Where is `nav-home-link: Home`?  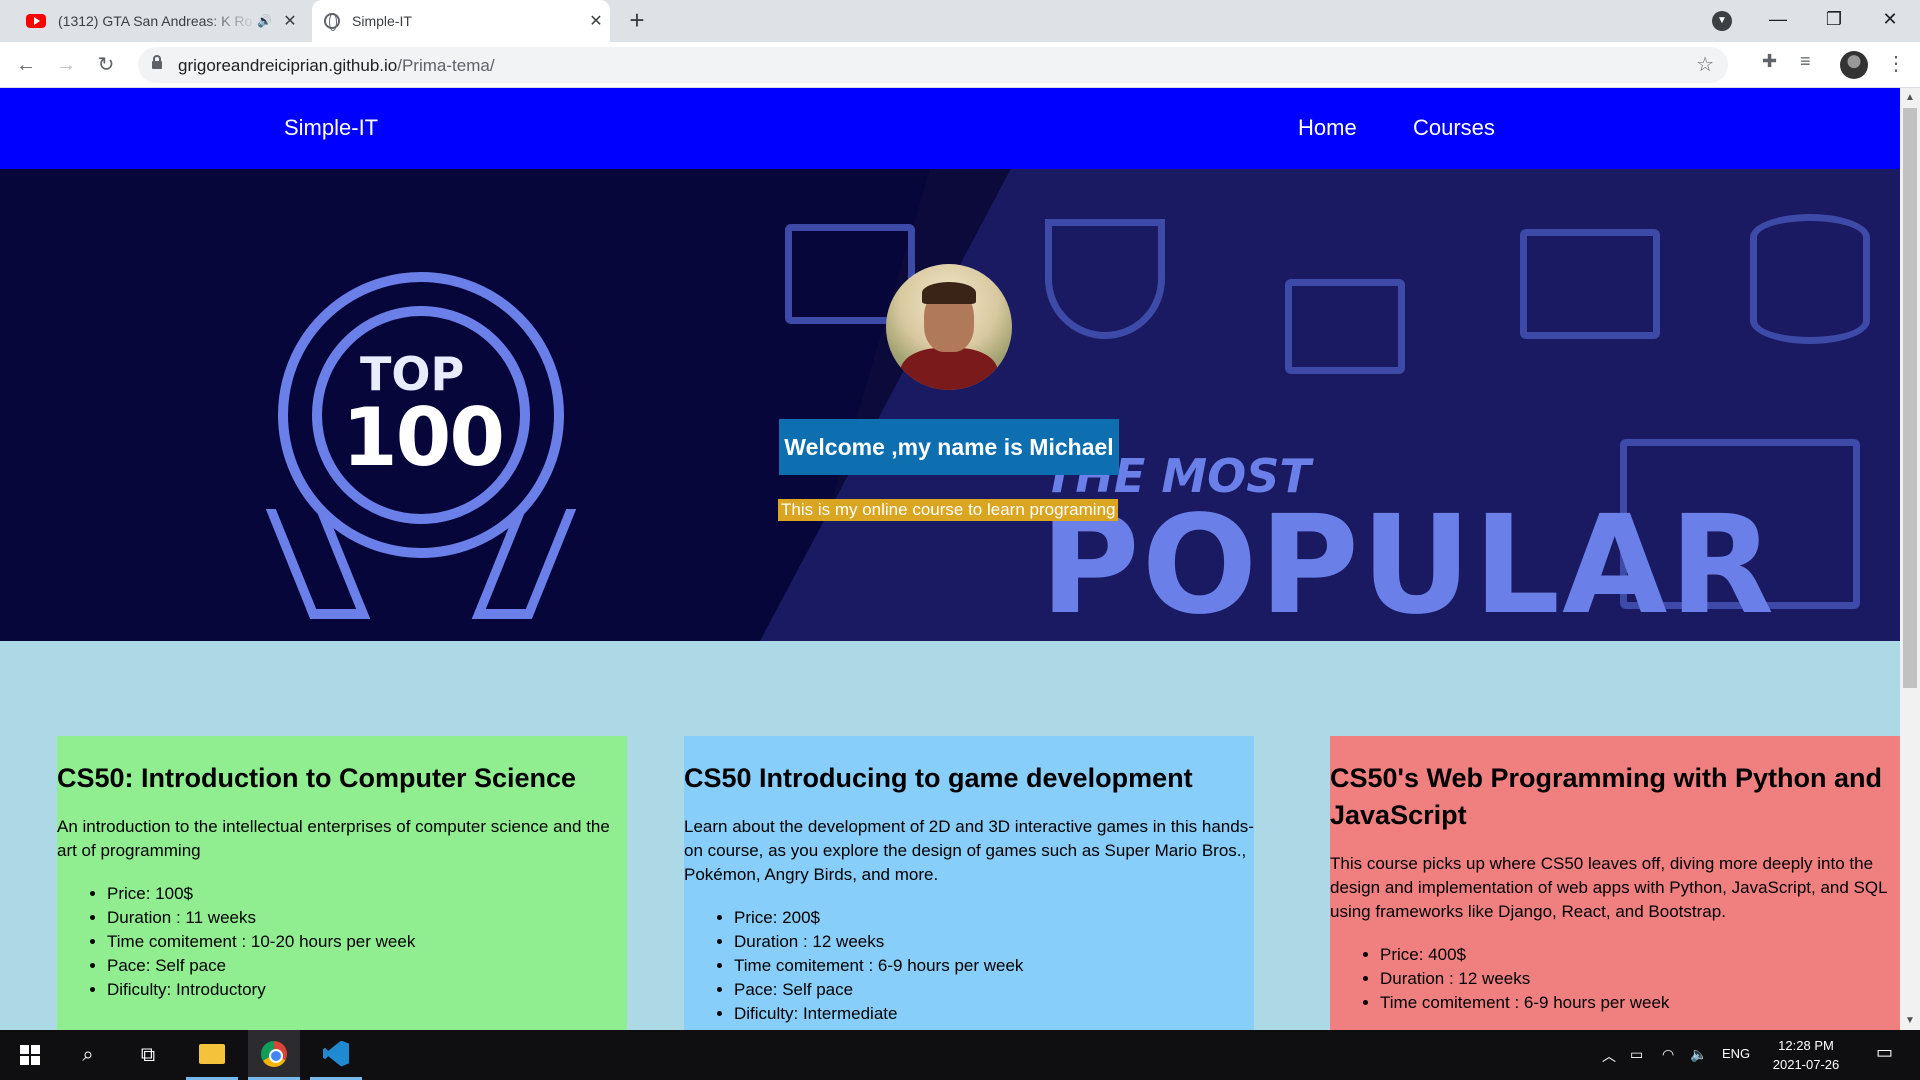
nav-home-link: Home is located at coordinates (1327, 128).